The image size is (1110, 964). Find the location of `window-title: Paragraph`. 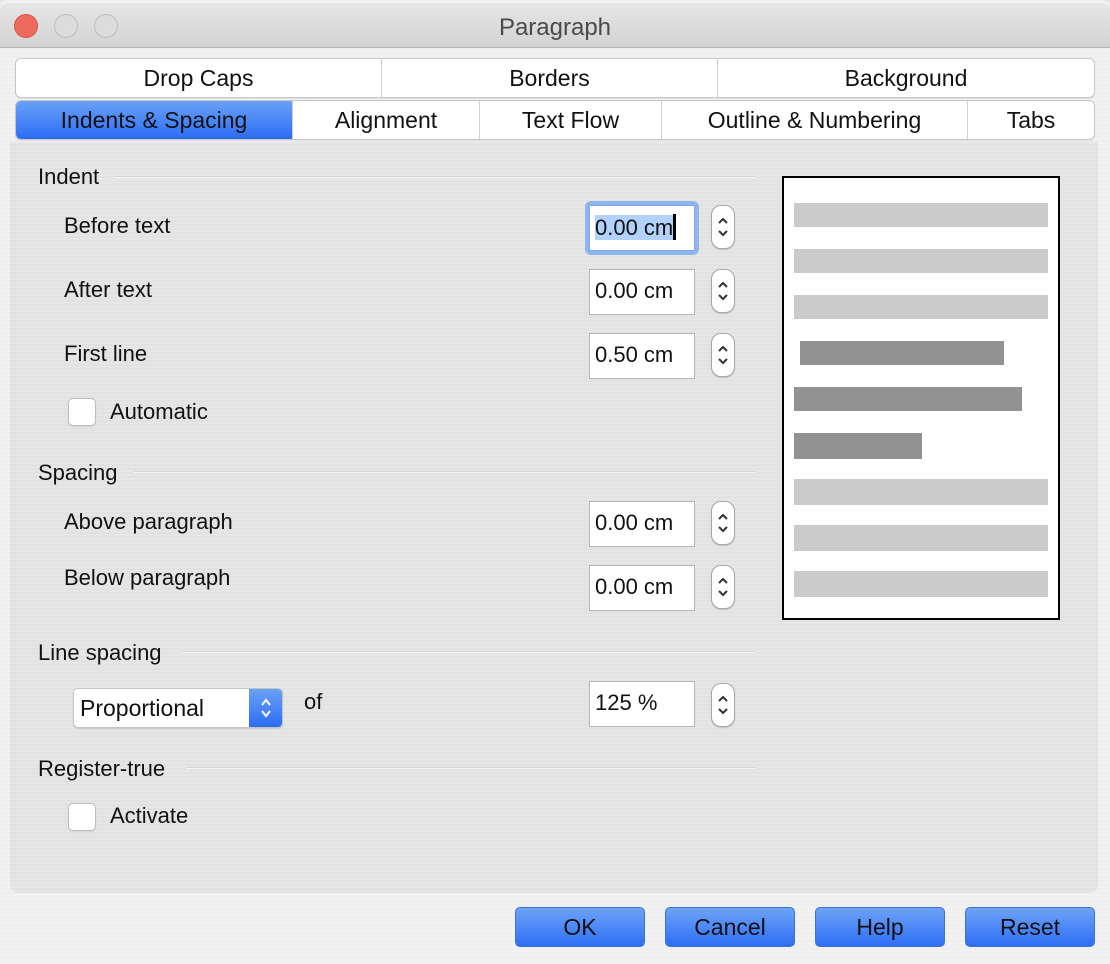

window-title: Paragraph is located at coordinates (555, 27).